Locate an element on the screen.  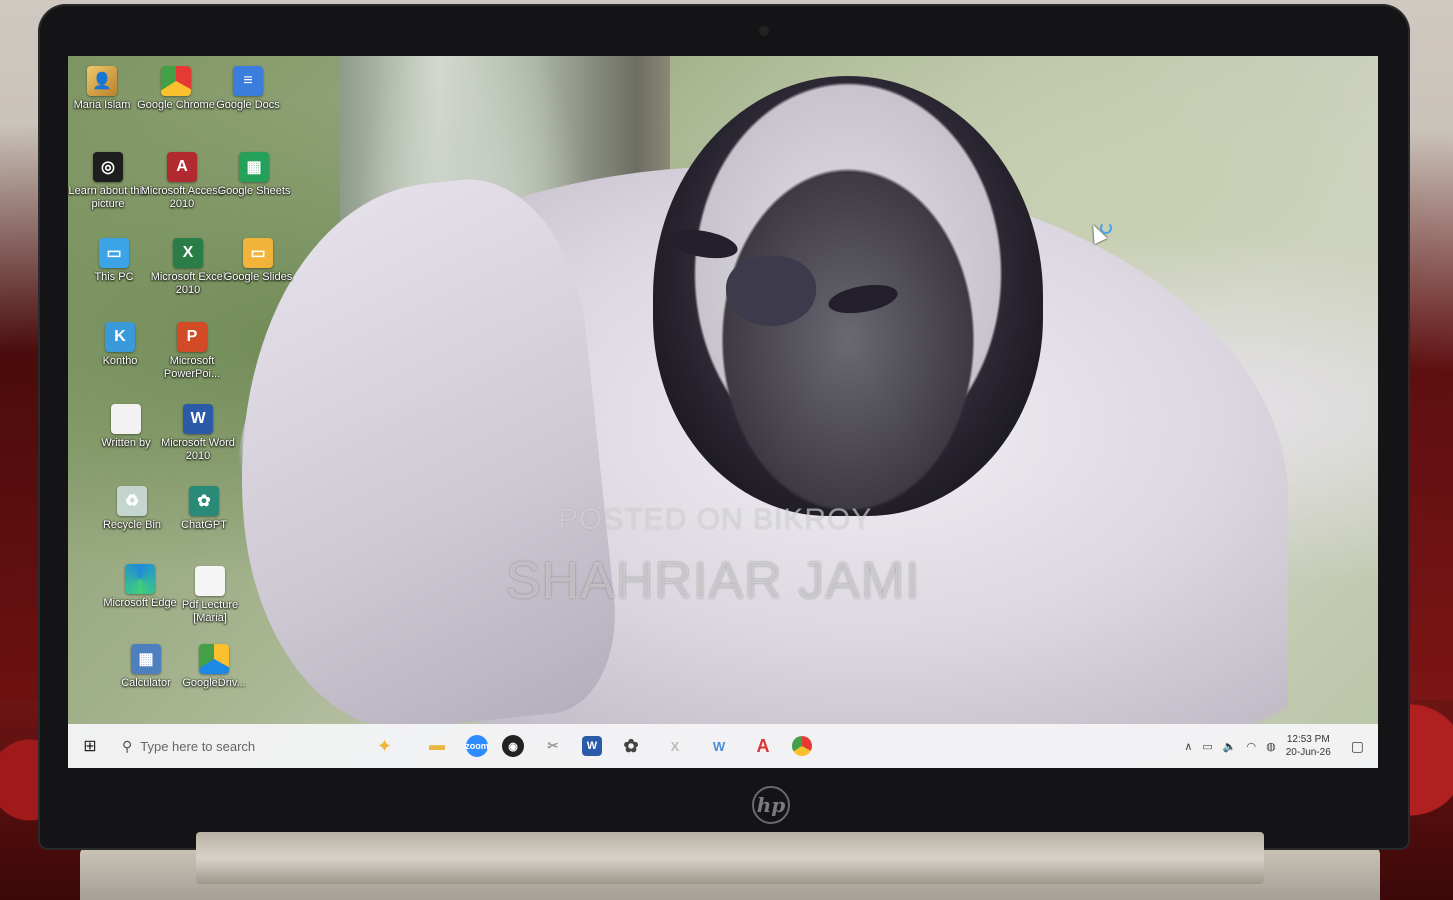
desktop-icon-google-docs: ≡ Google Docs is located at coordinates (248, 89).